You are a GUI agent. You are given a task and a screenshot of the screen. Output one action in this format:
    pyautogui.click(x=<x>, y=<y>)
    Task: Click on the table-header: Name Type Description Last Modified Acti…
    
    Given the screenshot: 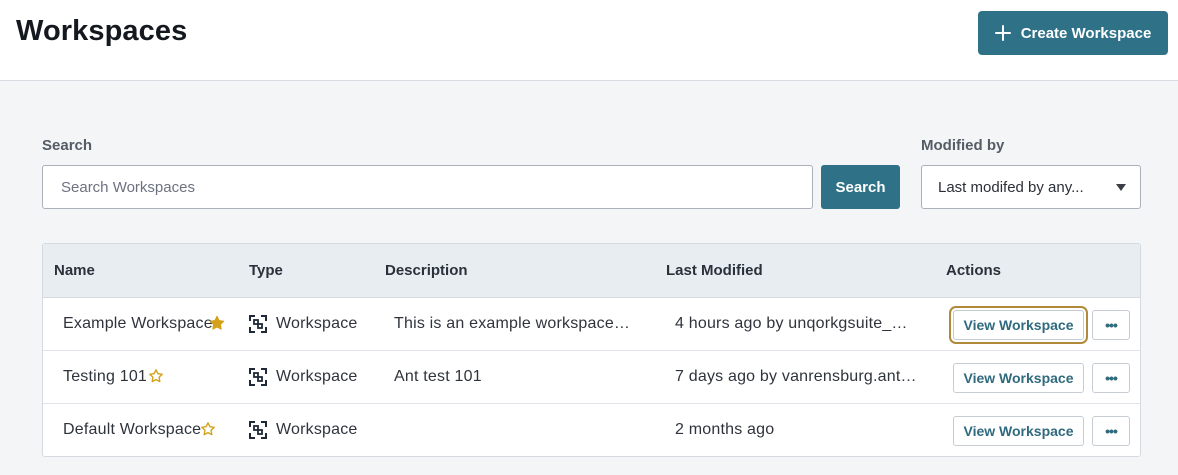 What is the action you would take?
    pyautogui.click(x=591, y=271)
    